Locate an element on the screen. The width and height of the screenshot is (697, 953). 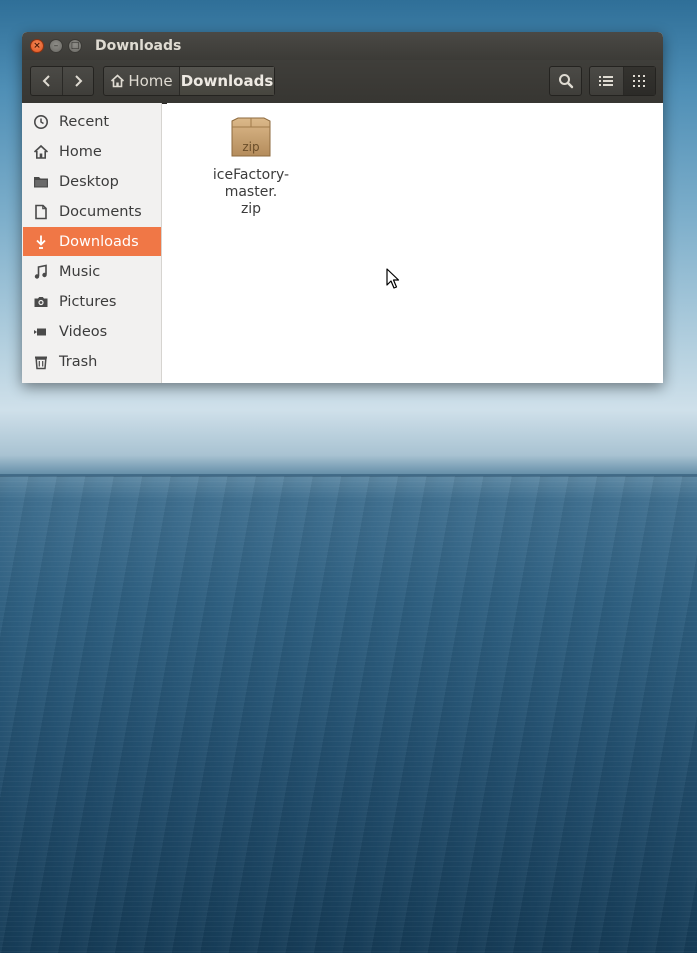
file-name-line1: iceFactory-master. is located at coordinates (251, 183).